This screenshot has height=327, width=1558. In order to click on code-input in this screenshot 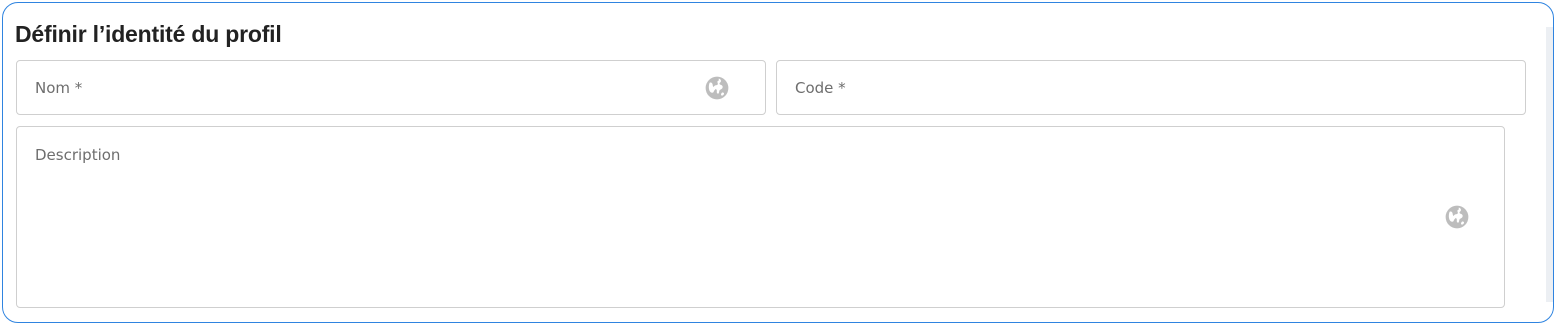, I will do `click(1151, 87)`.